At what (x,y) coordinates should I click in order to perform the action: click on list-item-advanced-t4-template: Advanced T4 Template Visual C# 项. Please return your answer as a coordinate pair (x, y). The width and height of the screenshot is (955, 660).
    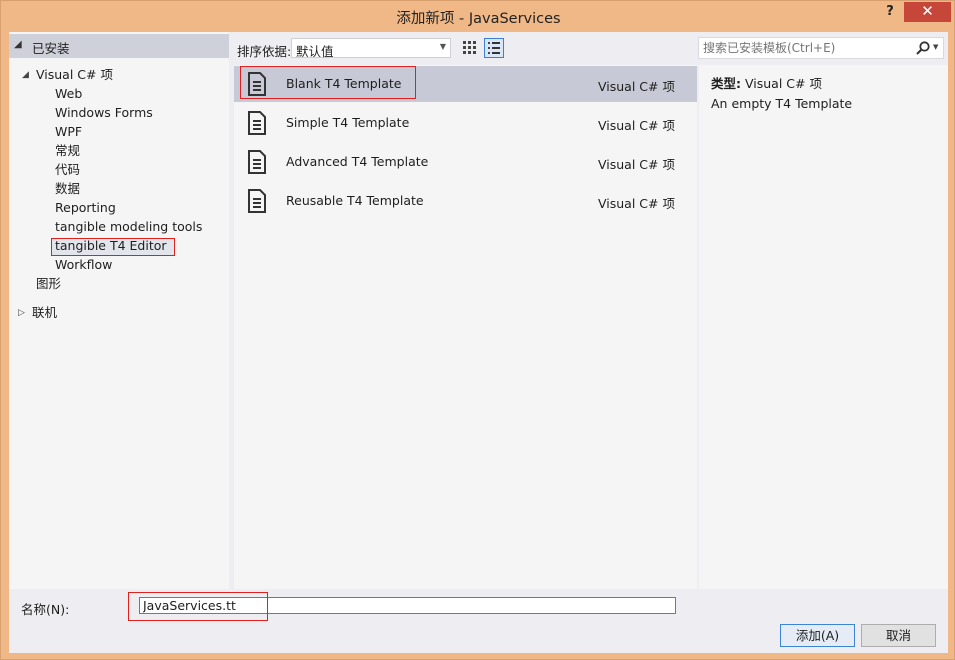
    Looking at the image, I should click on (465, 162).